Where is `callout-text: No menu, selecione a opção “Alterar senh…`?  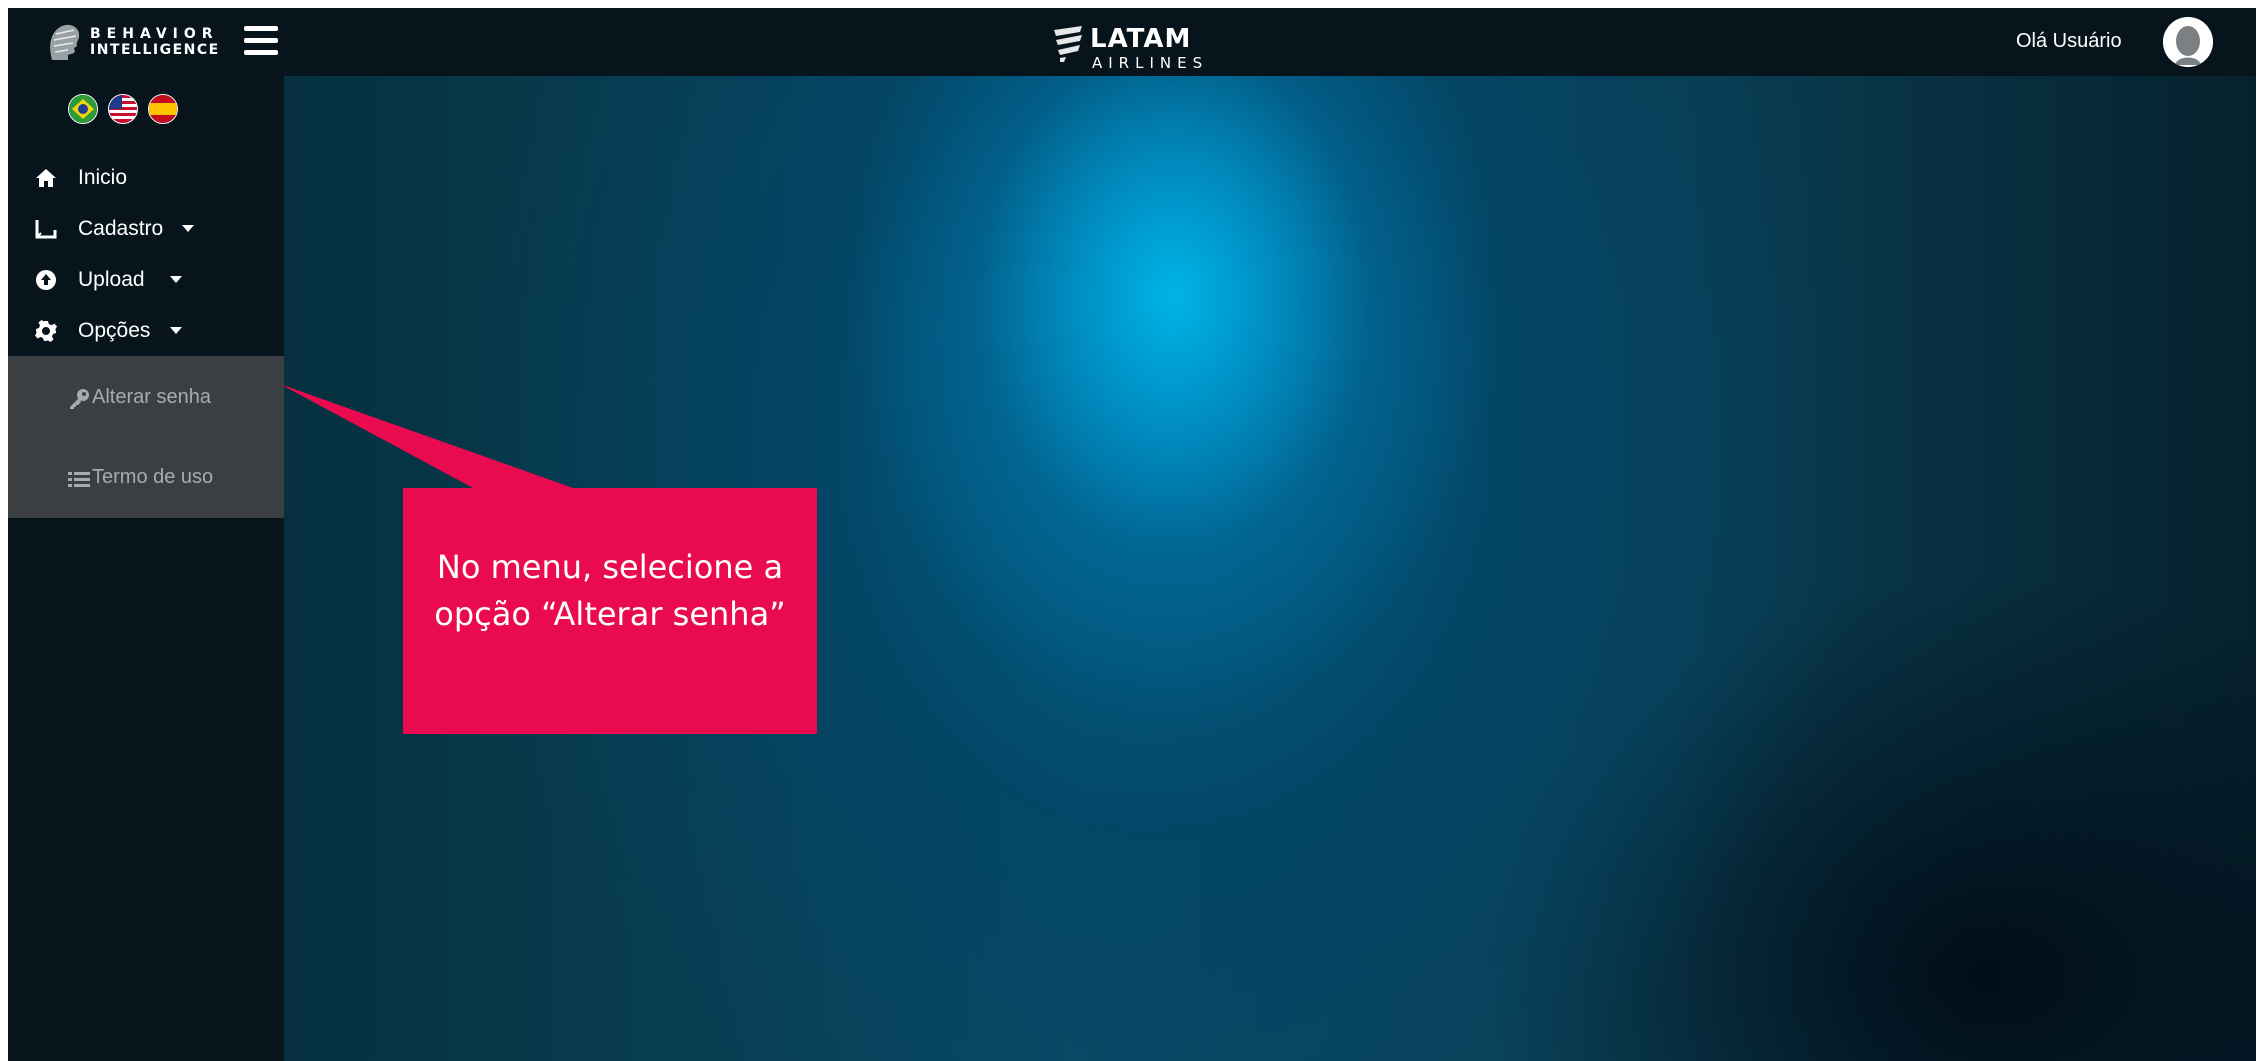
callout-text: No menu, selecione a opção “Alterar senh… is located at coordinates (610, 590).